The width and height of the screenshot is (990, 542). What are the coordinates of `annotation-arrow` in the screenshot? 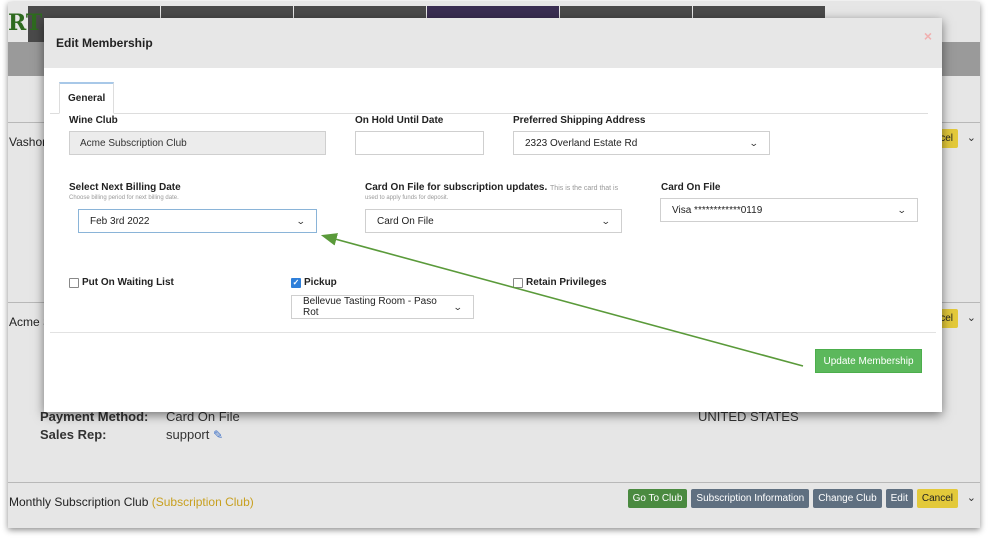 It's located at (562, 300).